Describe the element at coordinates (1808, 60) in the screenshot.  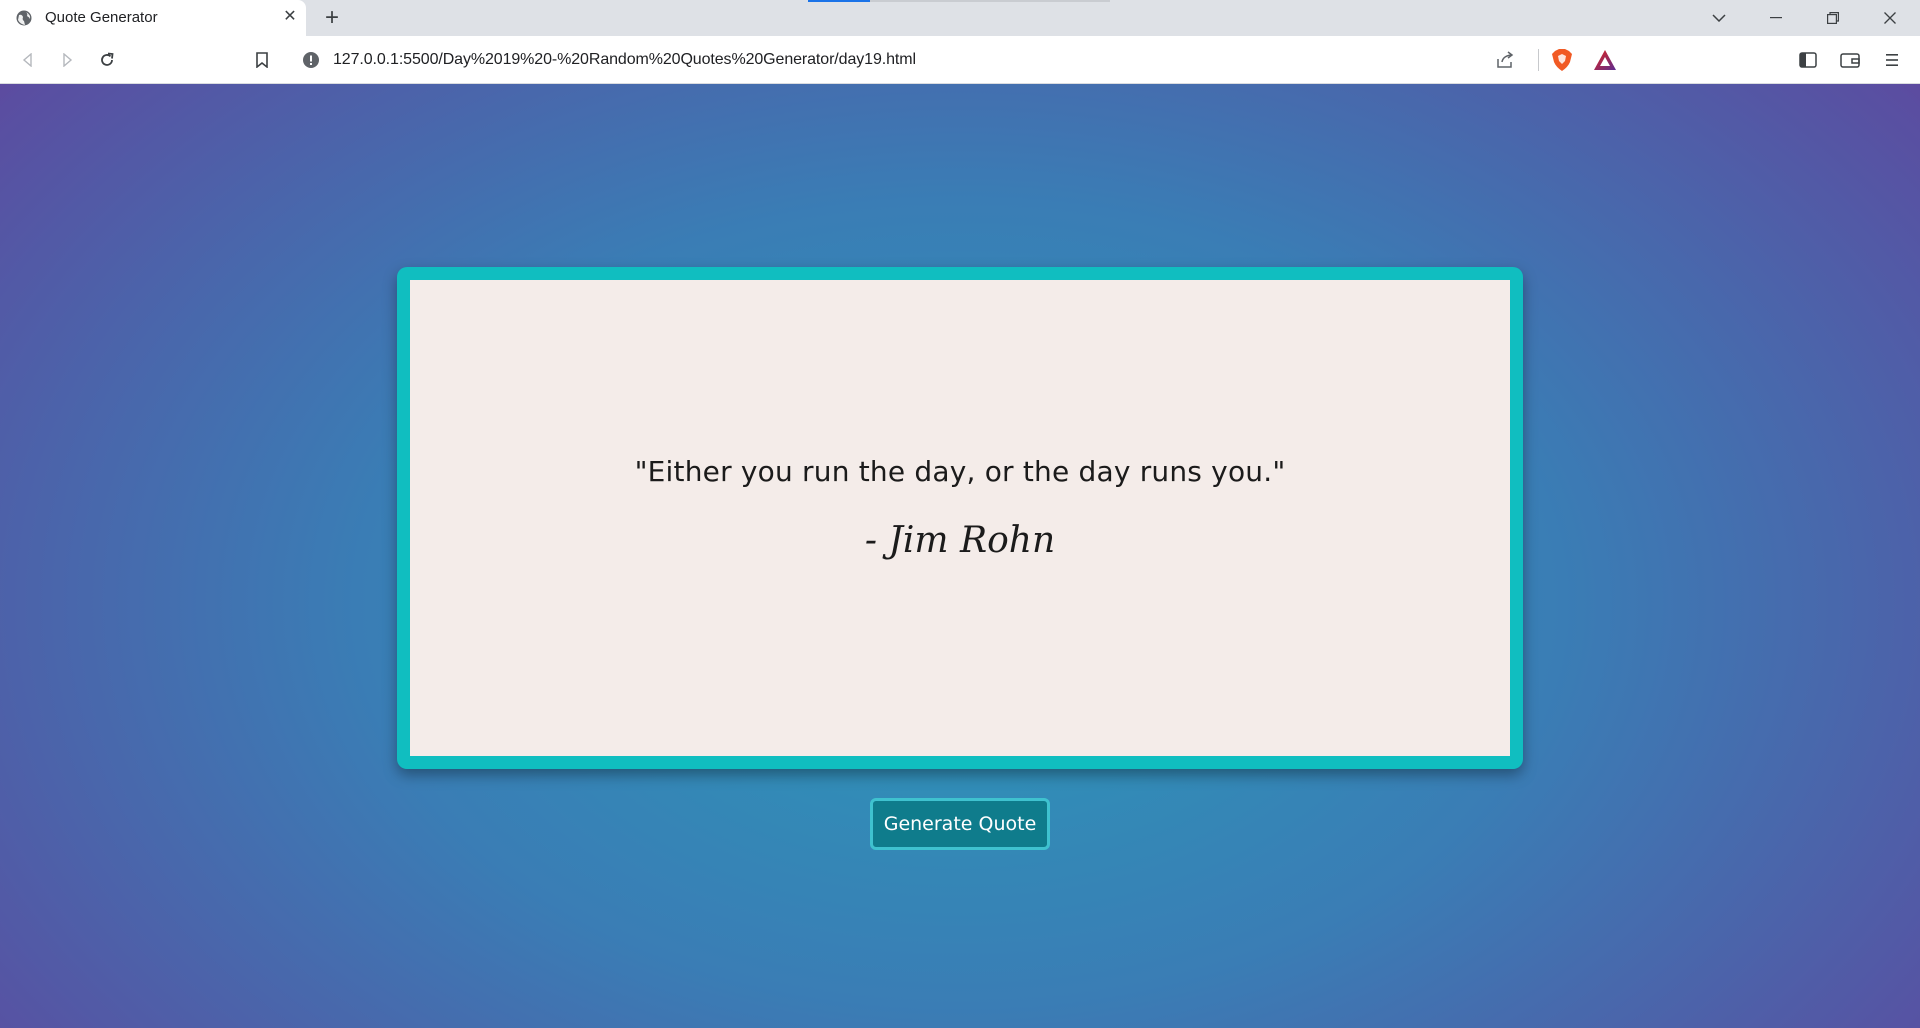
I see `sidebar-icon` at that location.